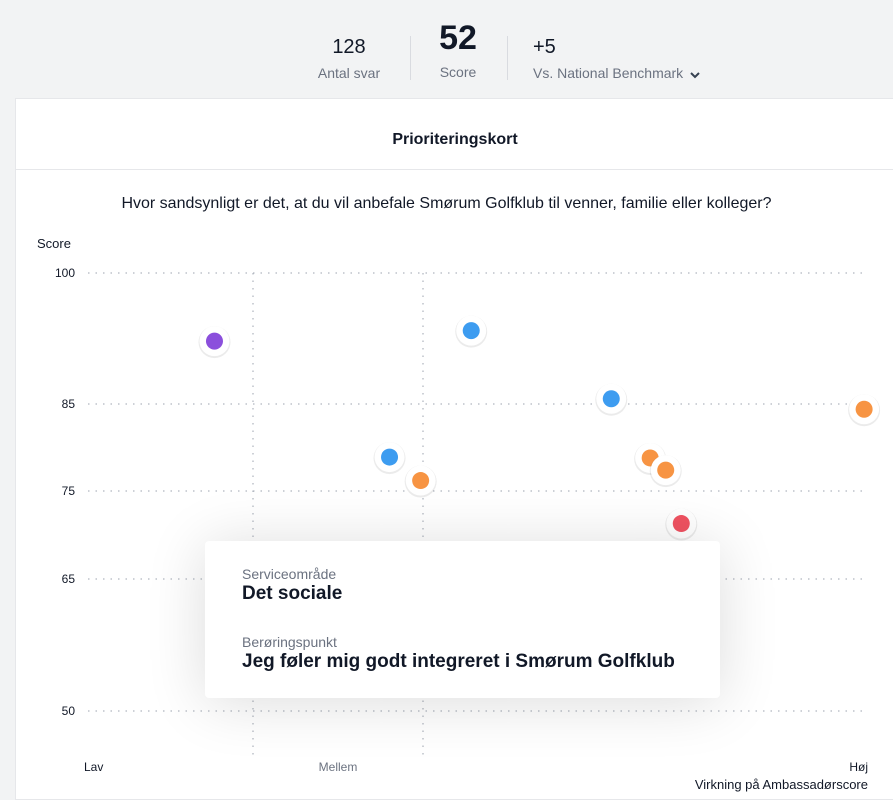 This screenshot has width=893, height=800. What do you see at coordinates (69, 404) in the screenshot?
I see `y-tick-label: 85` at bounding box center [69, 404].